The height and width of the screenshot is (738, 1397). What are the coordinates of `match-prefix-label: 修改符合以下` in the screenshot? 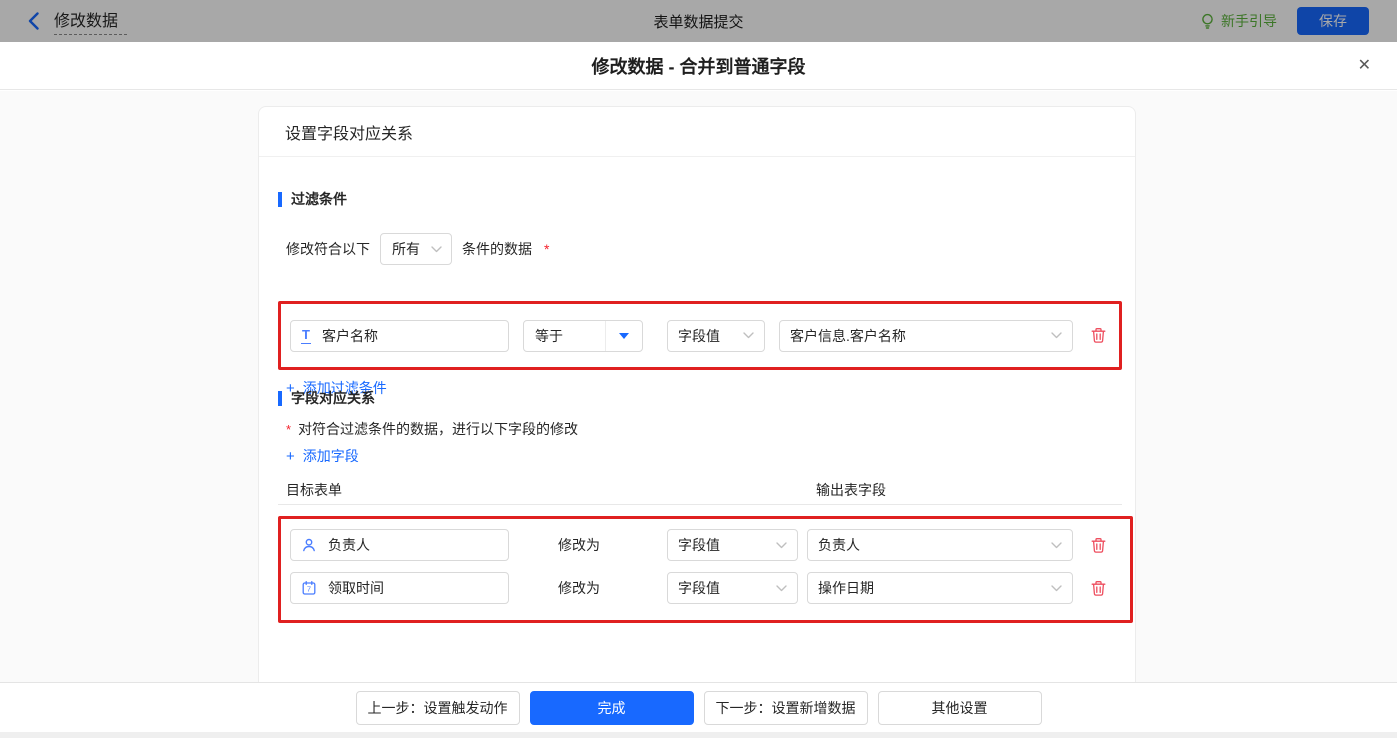 It's located at (328, 249).